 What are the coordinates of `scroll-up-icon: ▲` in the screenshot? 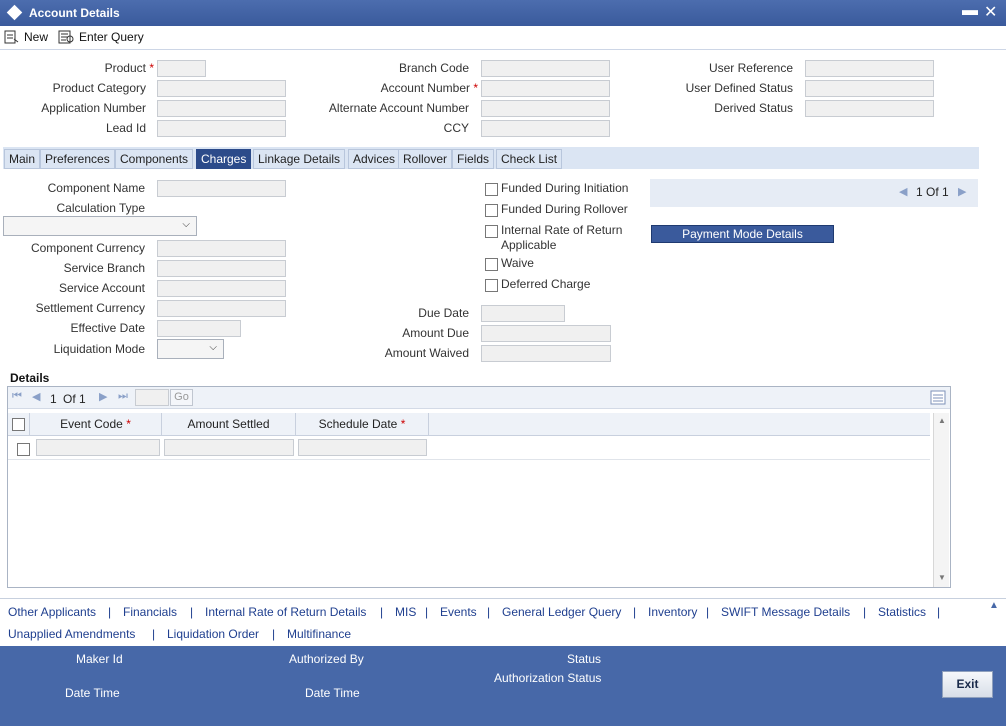 It's located at (942, 420).